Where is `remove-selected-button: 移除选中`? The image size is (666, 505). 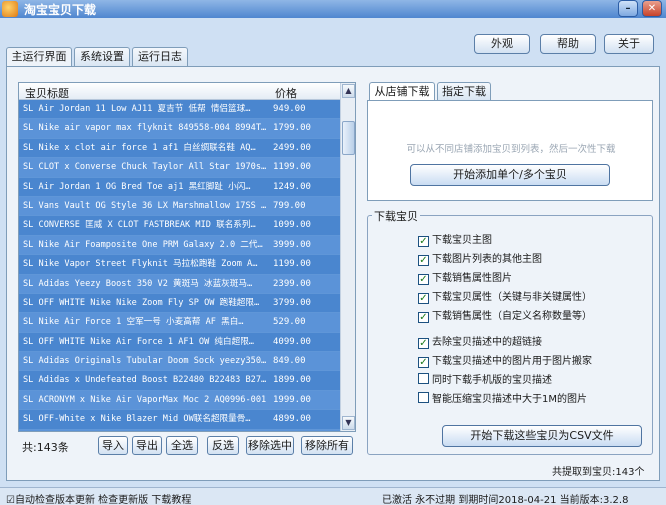 remove-selected-button: 移除选中 is located at coordinates (270, 445).